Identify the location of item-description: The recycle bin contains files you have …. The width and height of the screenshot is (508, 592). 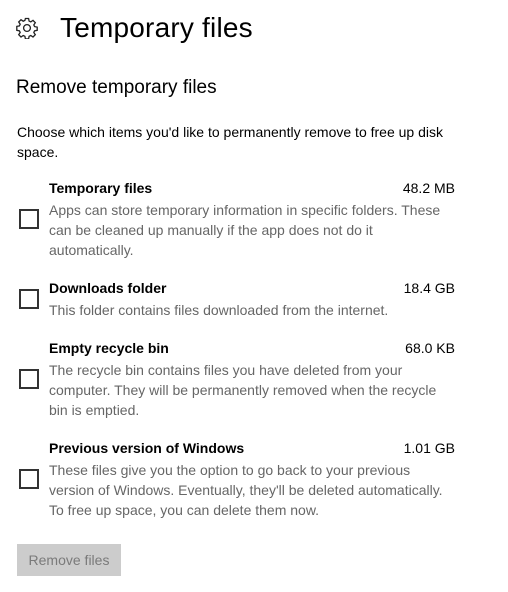
(243, 390).